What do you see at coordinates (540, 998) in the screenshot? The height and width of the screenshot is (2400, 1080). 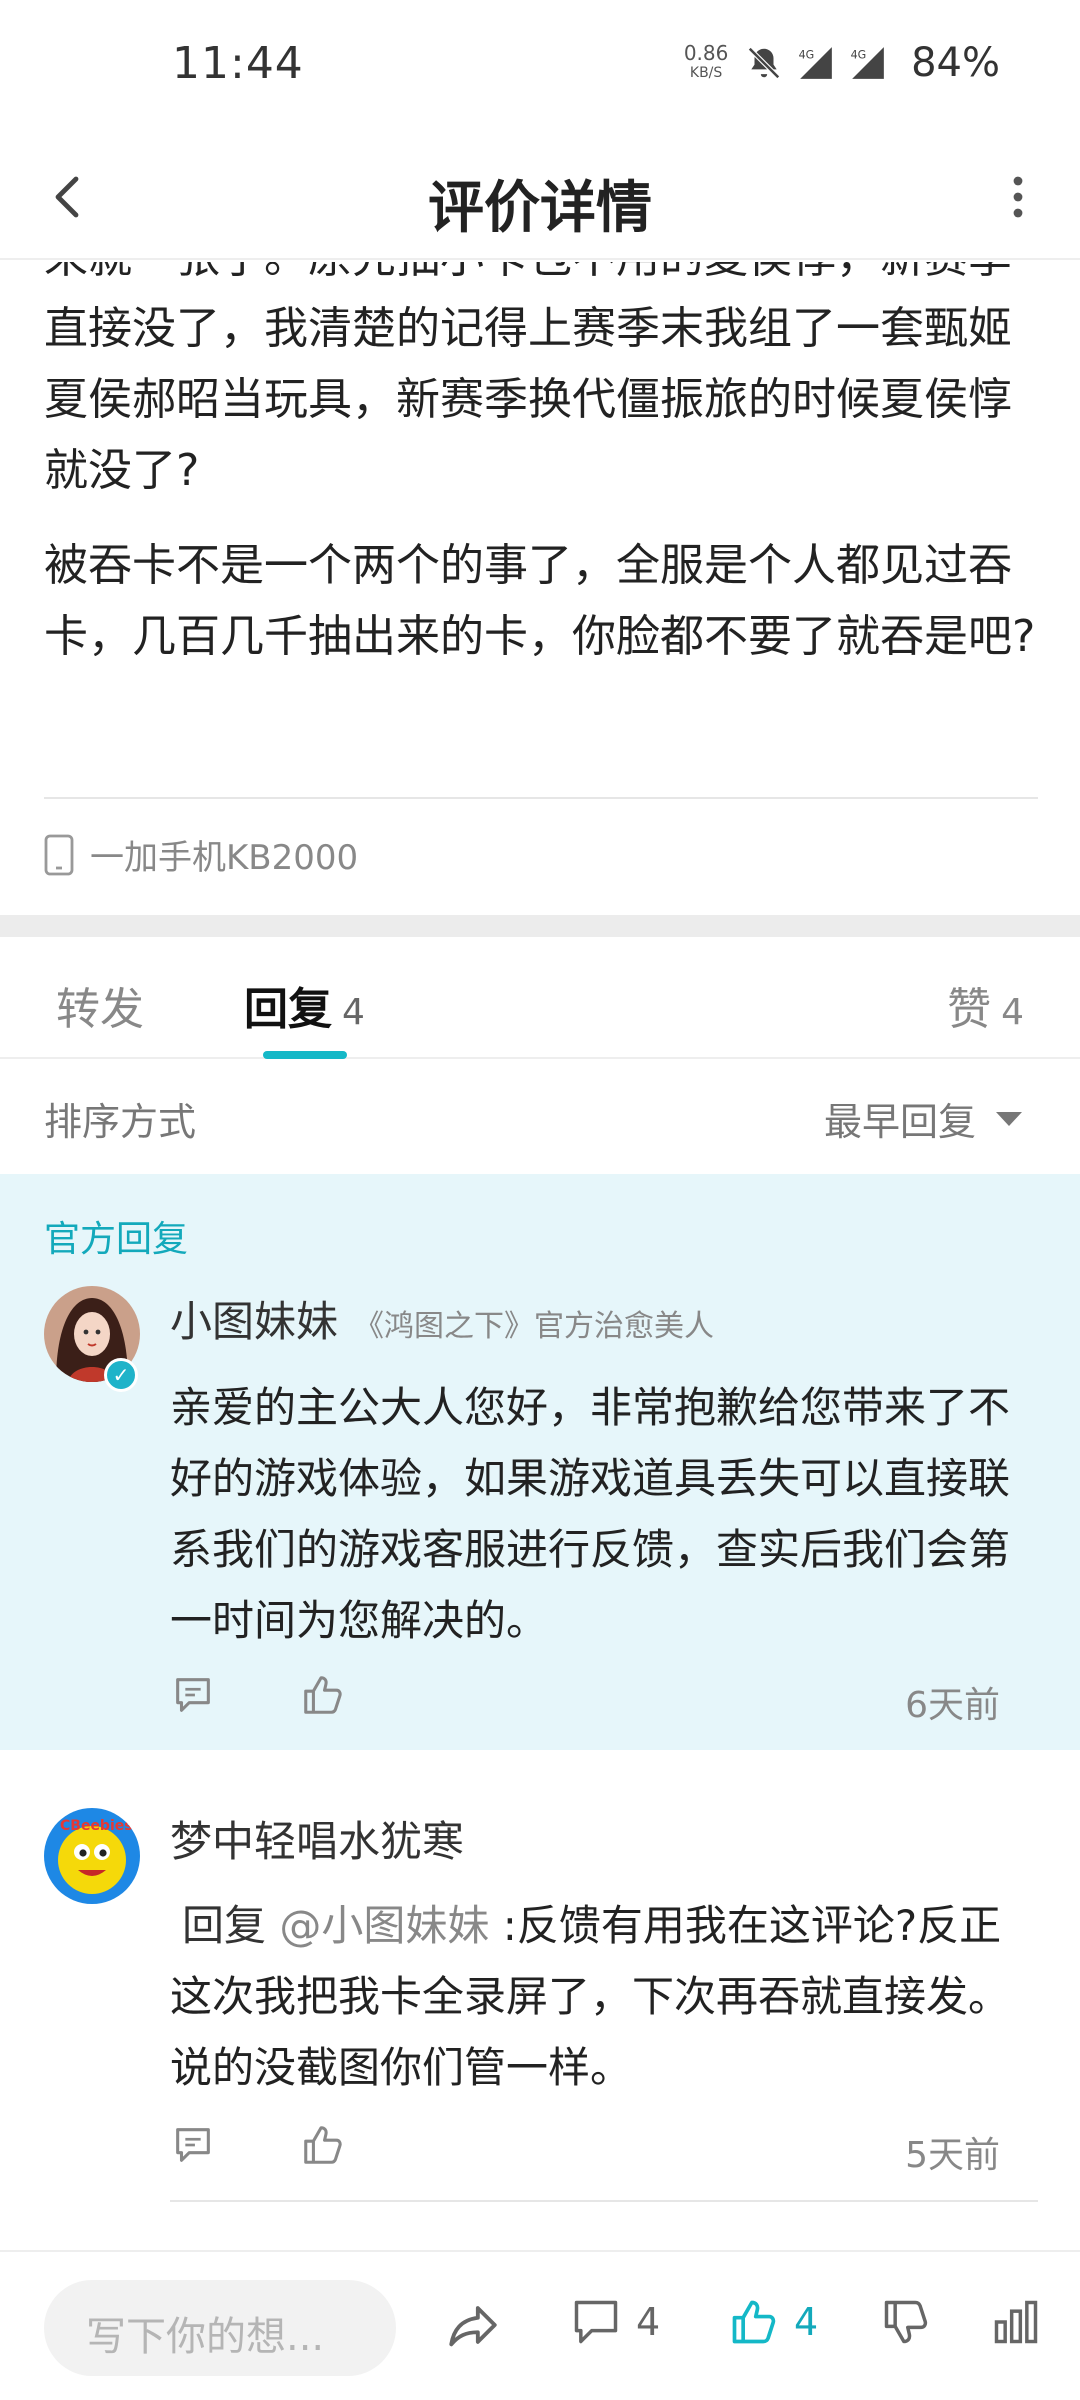 I see `tab-bar: 转发 回复 4 赞4` at bounding box center [540, 998].